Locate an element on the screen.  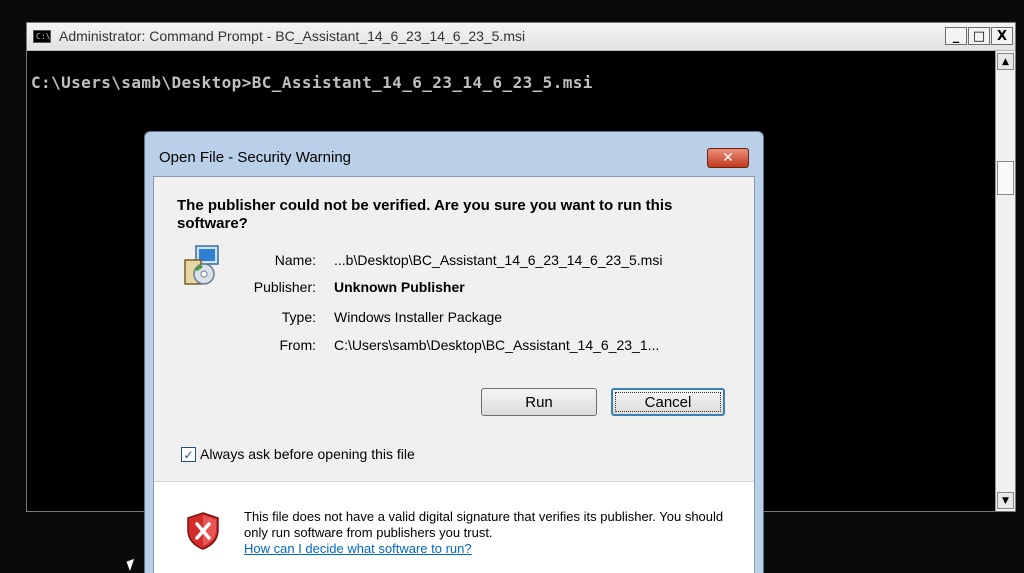
publisher-label: Publisher: is located at coordinates (284, 287).